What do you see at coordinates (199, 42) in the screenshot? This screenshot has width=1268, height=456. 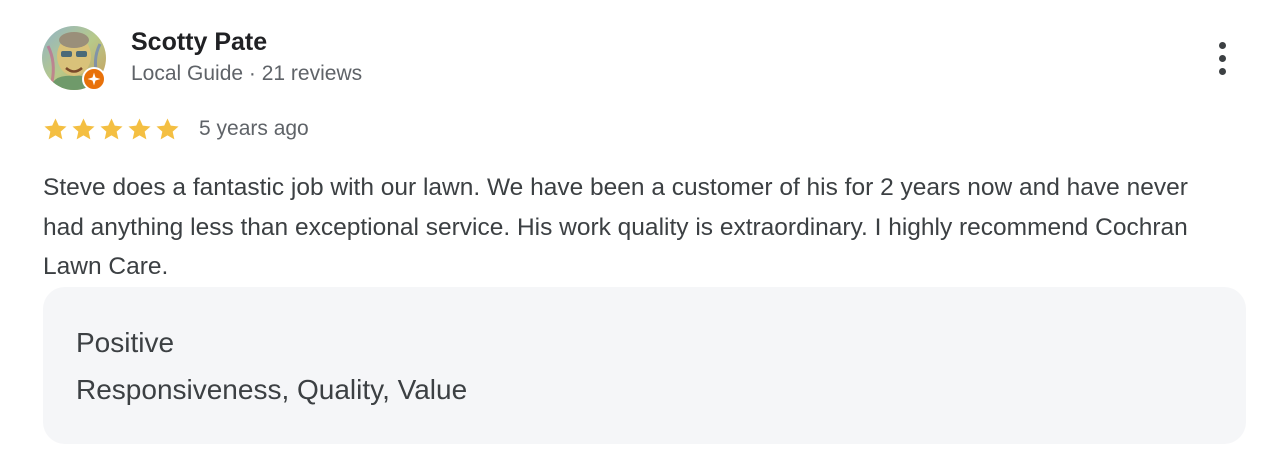 I see `author-name: Scotty Pate` at bounding box center [199, 42].